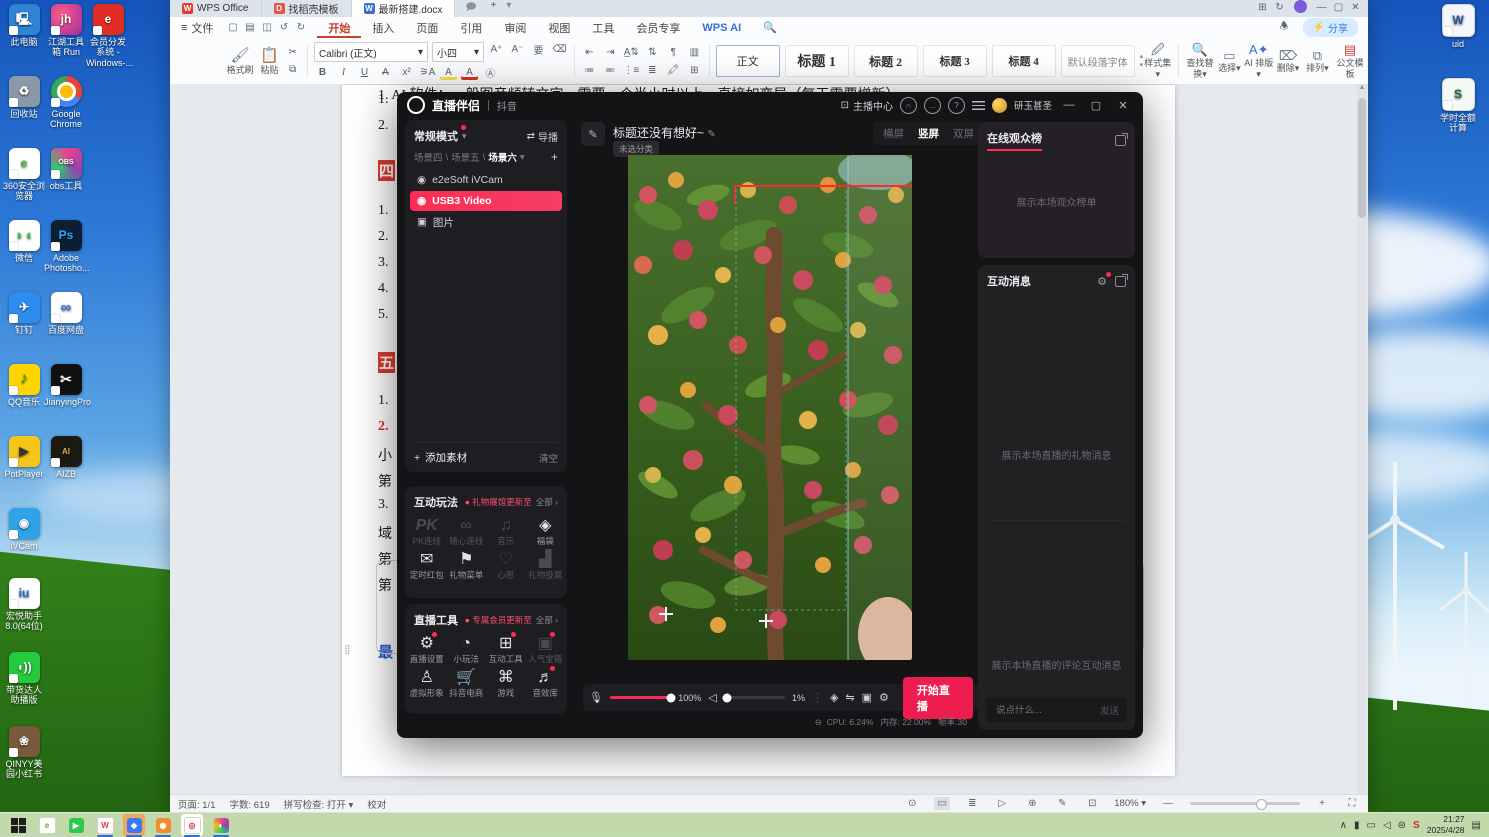  I want to click on tool-douyin-ecom: 🛒 抖音电商, so click(467, 683).